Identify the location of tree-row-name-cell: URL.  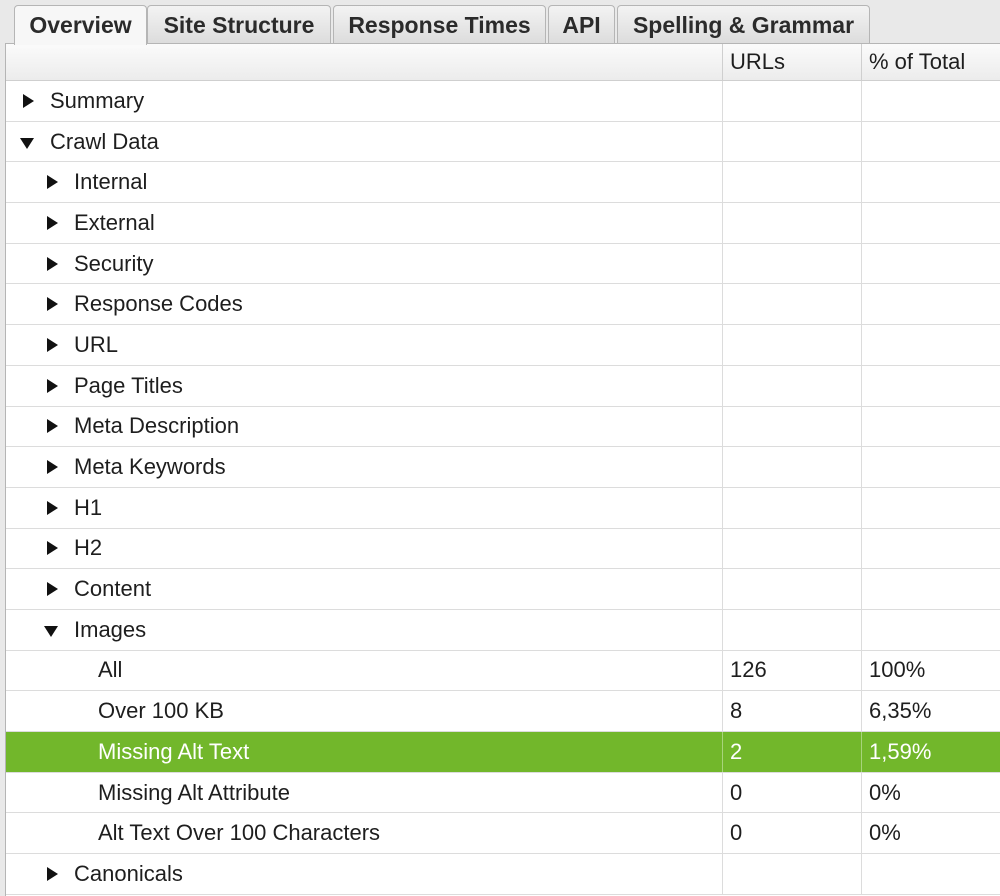
(364, 345).